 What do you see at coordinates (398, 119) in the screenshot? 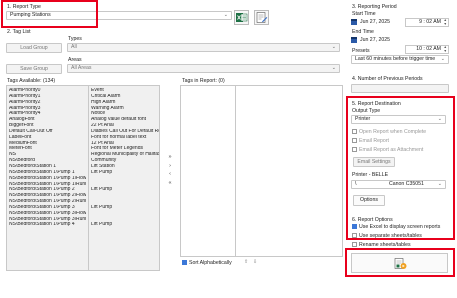
I see `output-type-select: Printer ⌄` at bounding box center [398, 119].